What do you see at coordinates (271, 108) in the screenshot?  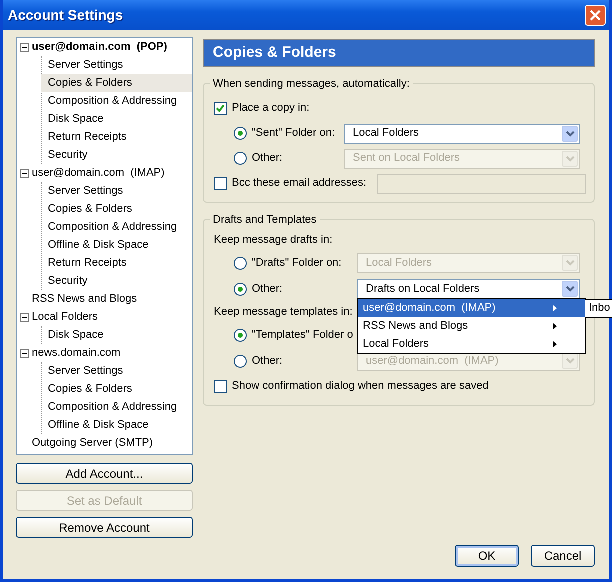 I see `checkbox-label: Place a copy in:` at bounding box center [271, 108].